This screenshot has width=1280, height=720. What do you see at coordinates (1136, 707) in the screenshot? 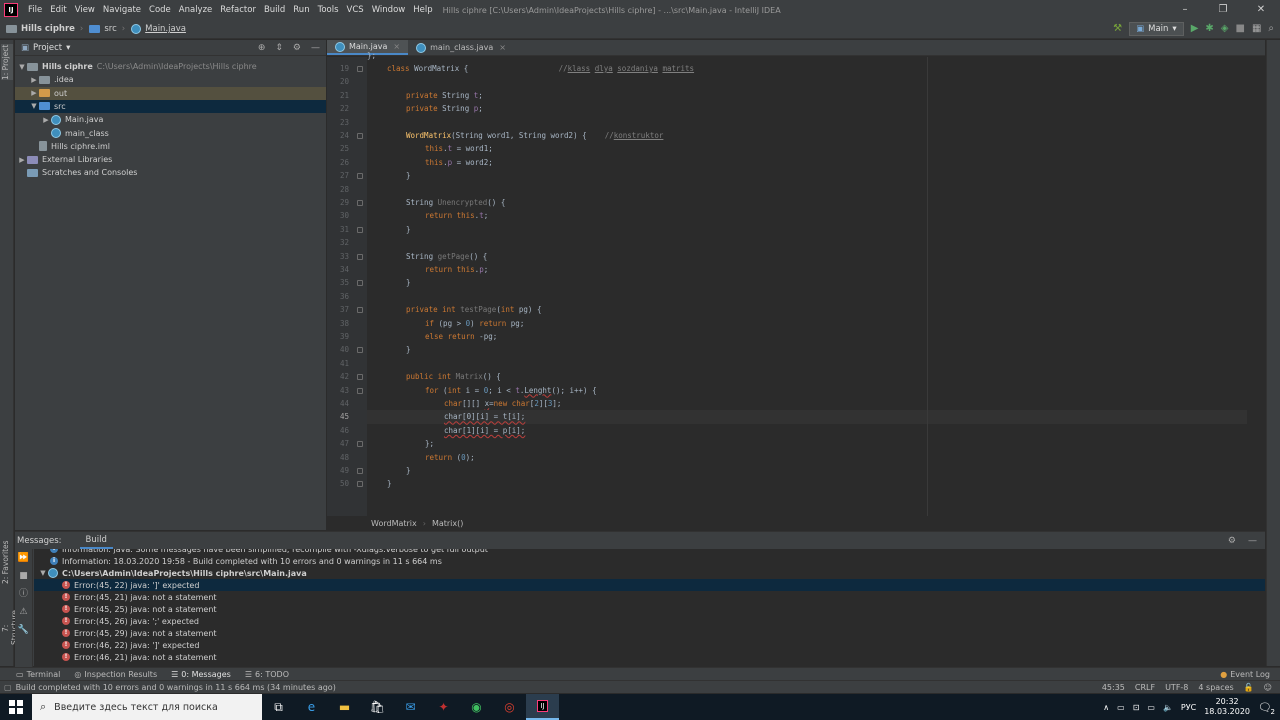
I see `network-icon: ⊡` at bounding box center [1136, 707].